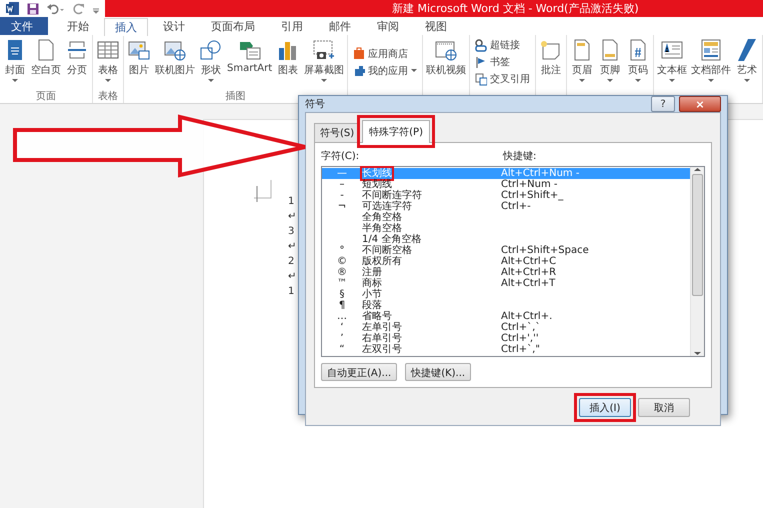  What do you see at coordinates (340, 156) in the screenshot?
I see `list-label: 字符(C):` at bounding box center [340, 156].